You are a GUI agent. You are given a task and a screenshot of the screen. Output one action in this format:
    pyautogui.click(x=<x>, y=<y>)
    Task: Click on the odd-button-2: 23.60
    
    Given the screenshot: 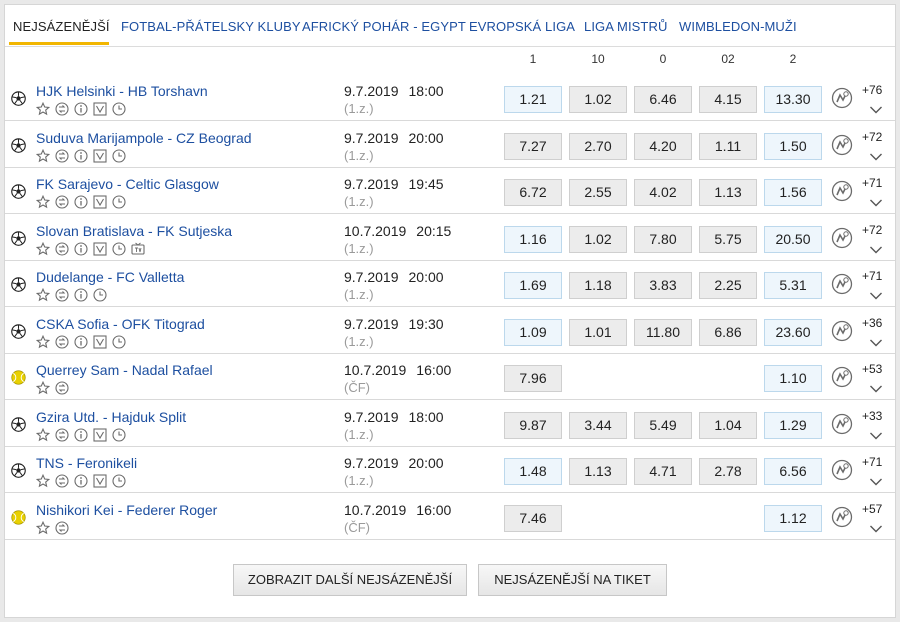 What is the action you would take?
    pyautogui.click(x=793, y=332)
    